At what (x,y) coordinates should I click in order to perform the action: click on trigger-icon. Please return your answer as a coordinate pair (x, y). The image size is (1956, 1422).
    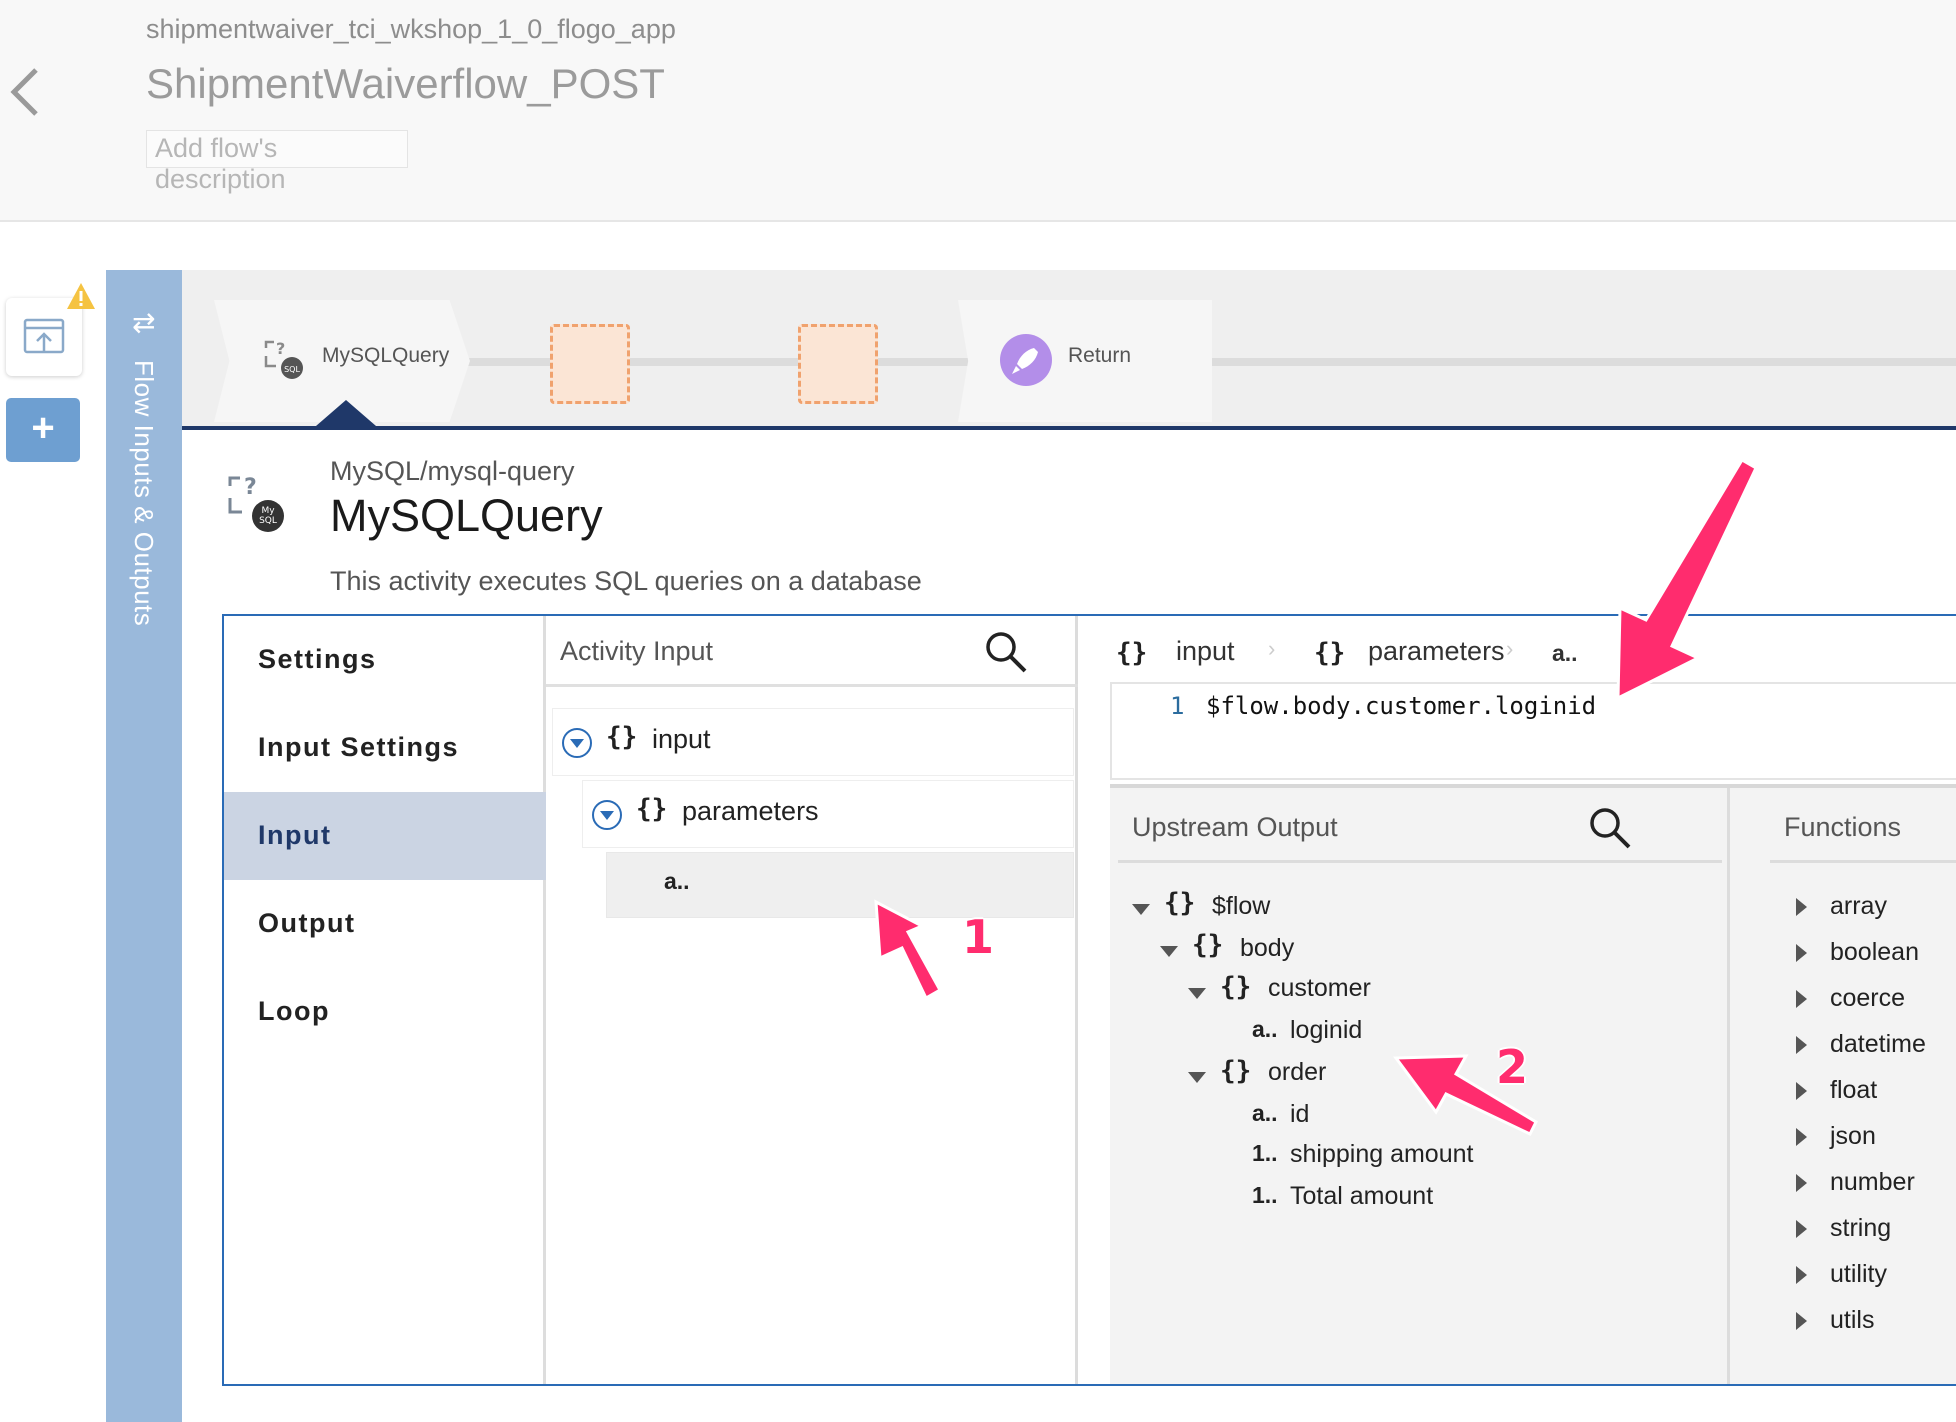
    Looking at the image, I should click on (44, 336).